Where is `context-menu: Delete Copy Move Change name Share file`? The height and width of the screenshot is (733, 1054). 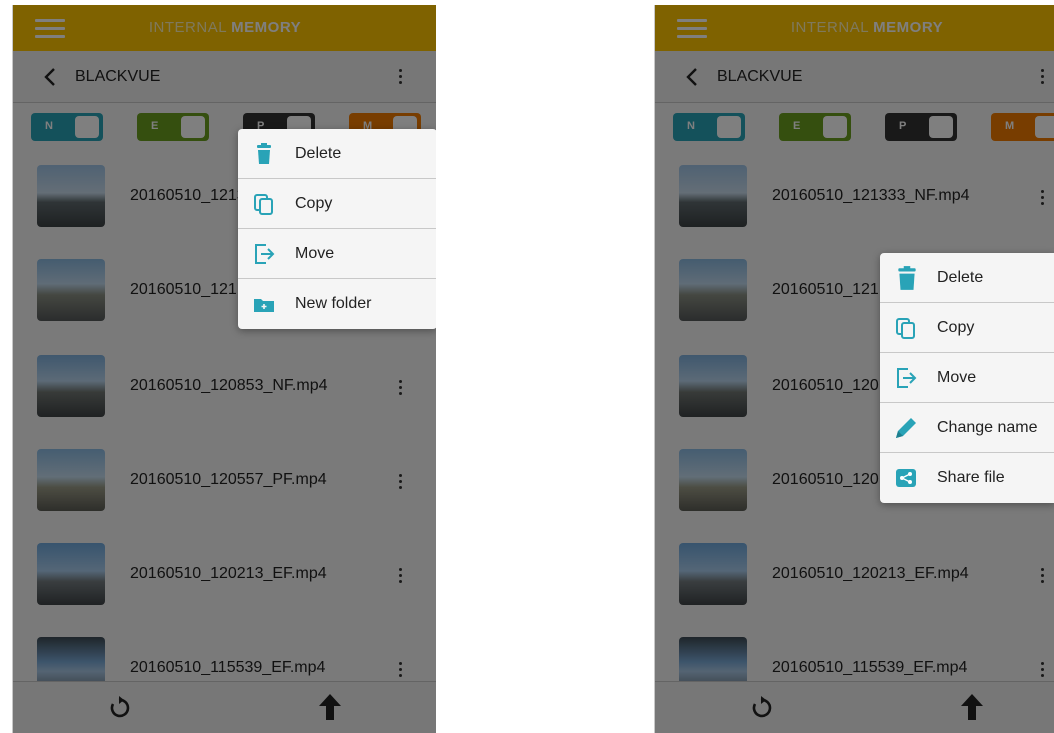
context-menu: Delete Copy Move Change name Share file is located at coordinates (967, 378).